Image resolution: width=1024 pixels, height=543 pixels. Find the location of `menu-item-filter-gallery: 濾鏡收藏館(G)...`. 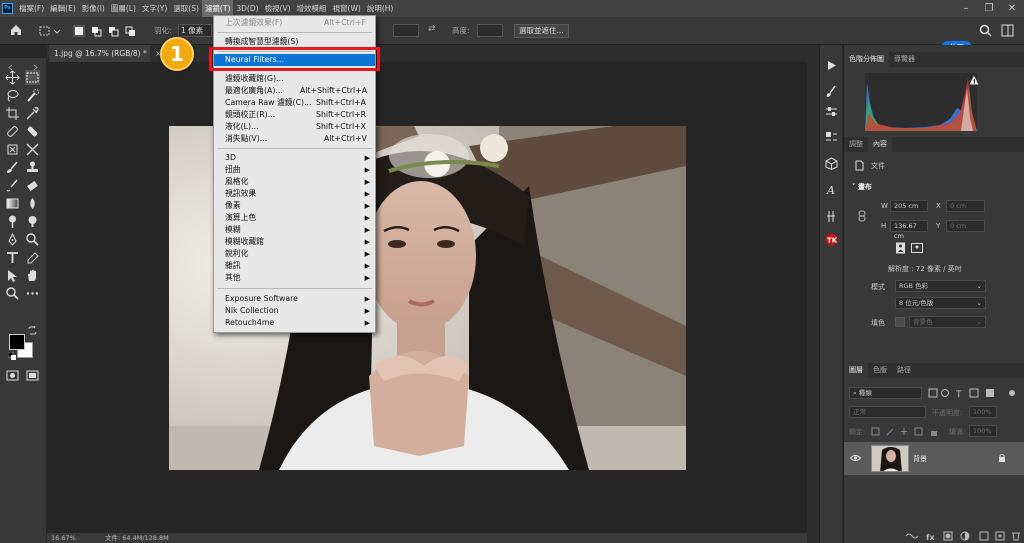

menu-item-filter-gallery: 濾鏡收藏館(G)... is located at coordinates (294, 79).